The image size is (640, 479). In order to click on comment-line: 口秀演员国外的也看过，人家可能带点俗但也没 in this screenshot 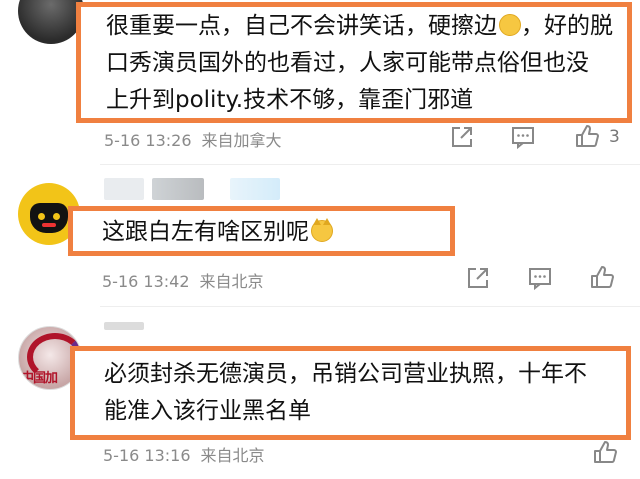, I will do `click(347, 63)`.